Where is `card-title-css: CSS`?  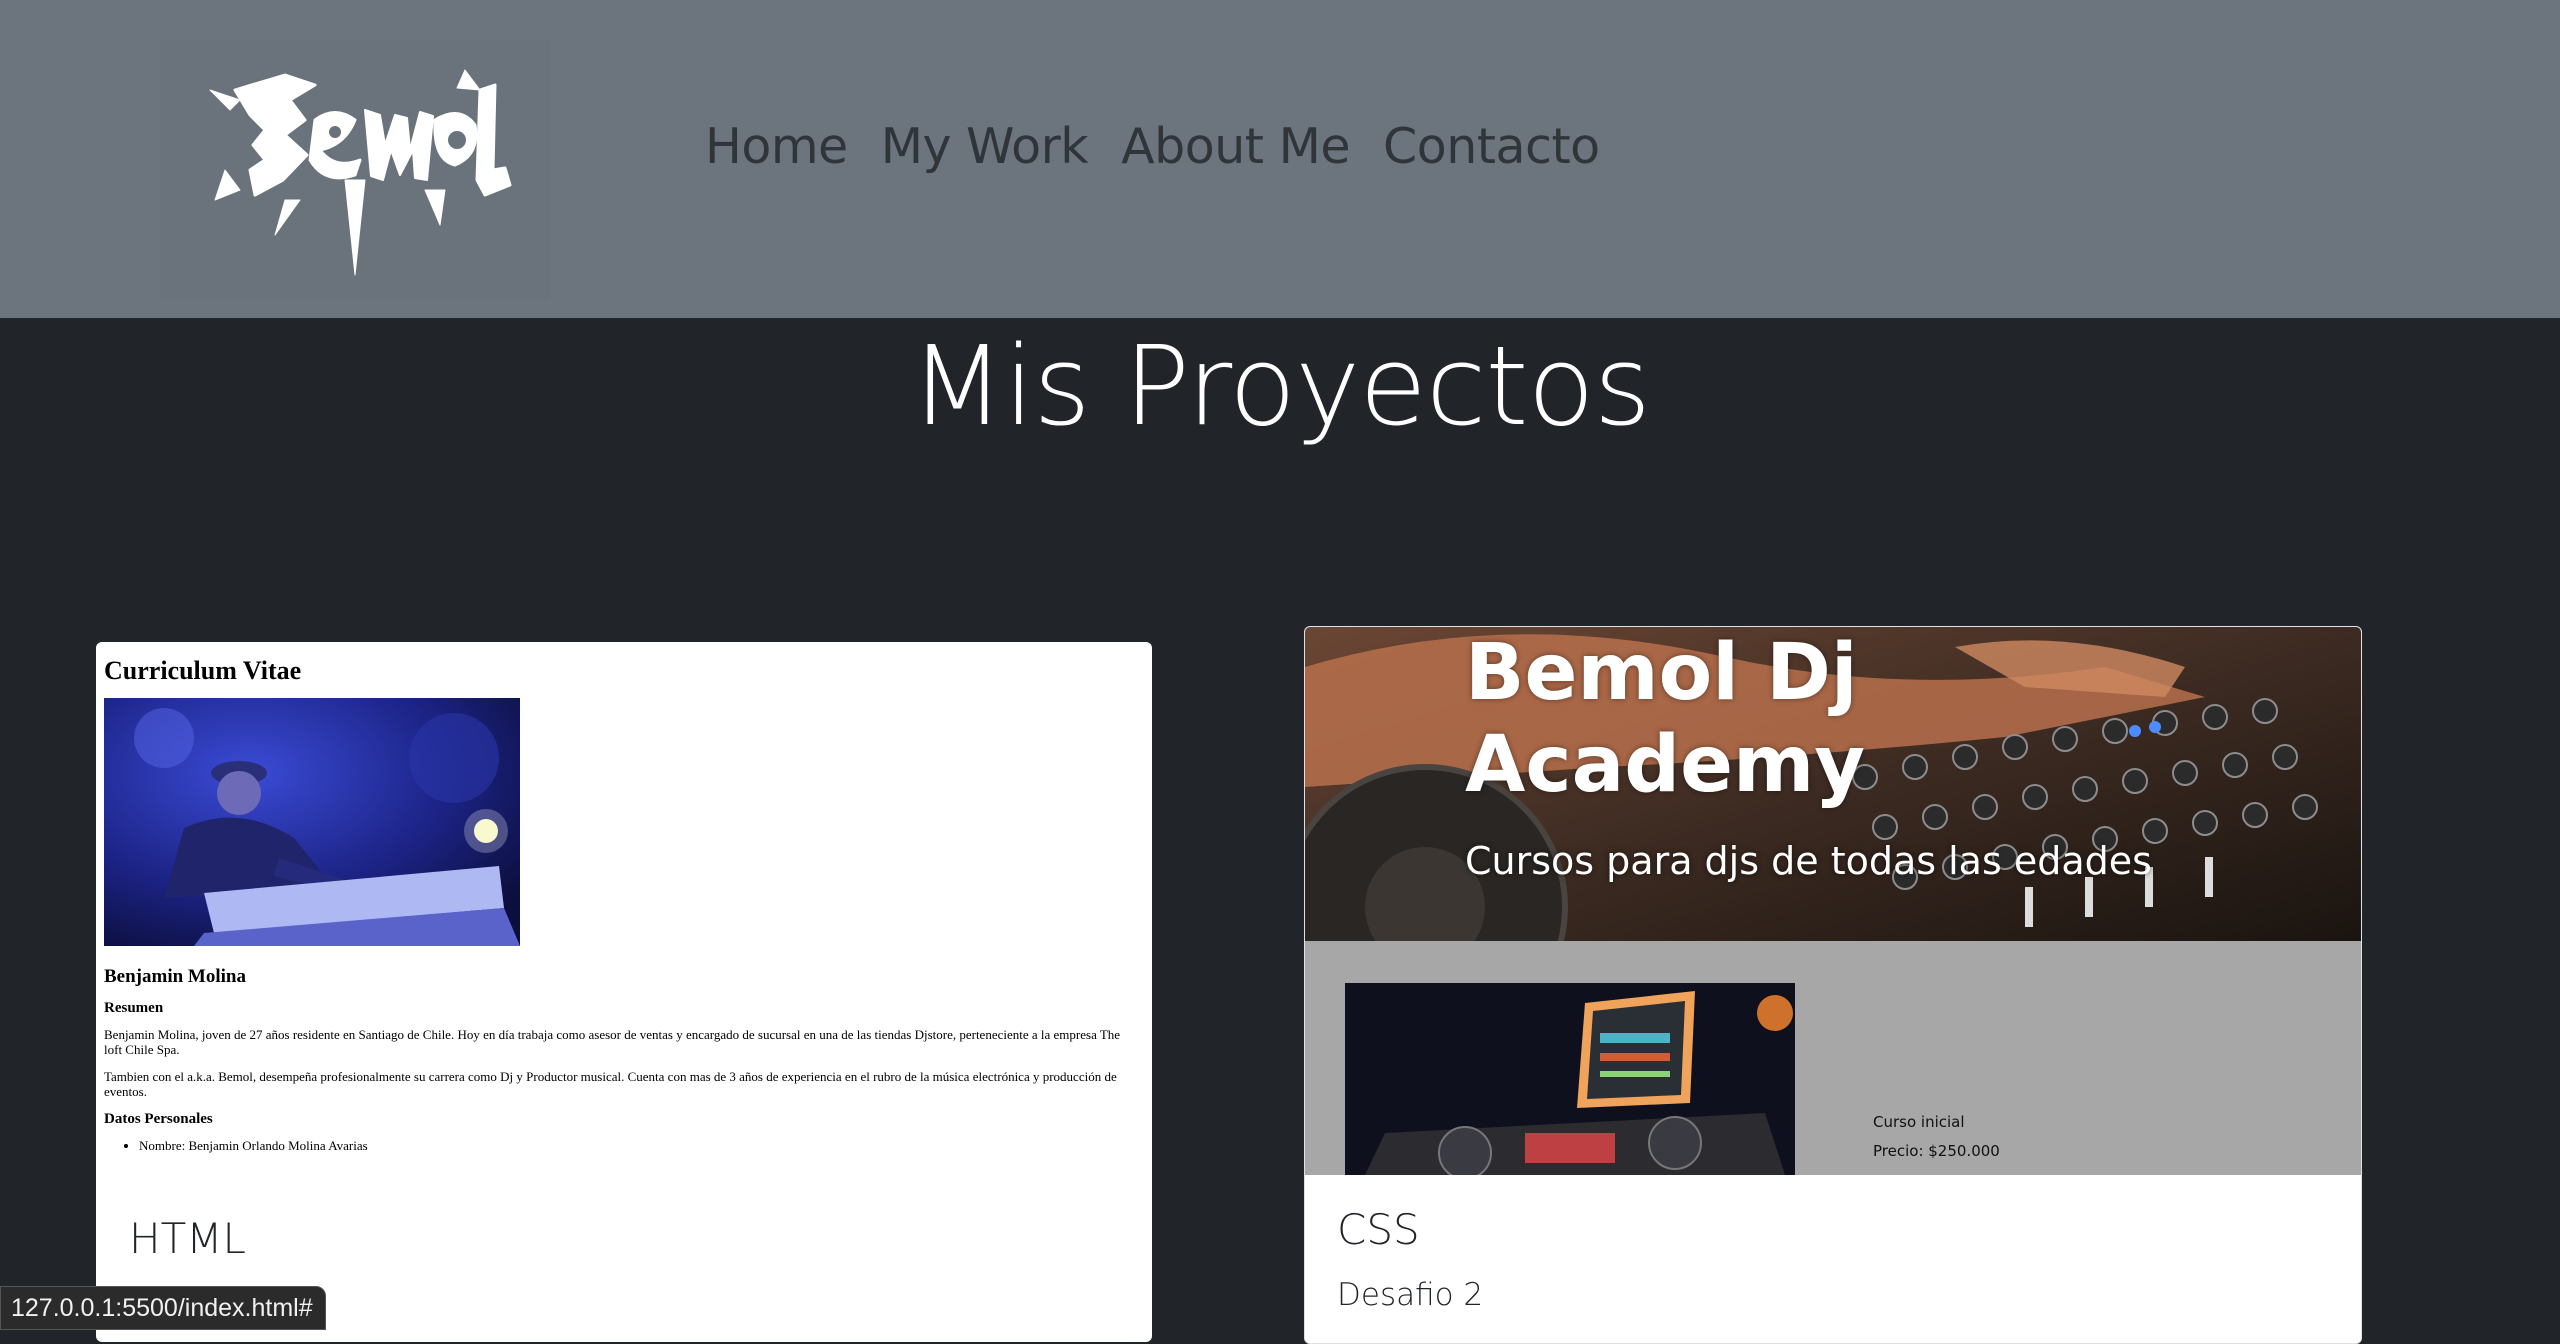
card-title-css: CSS is located at coordinates (1378, 1229).